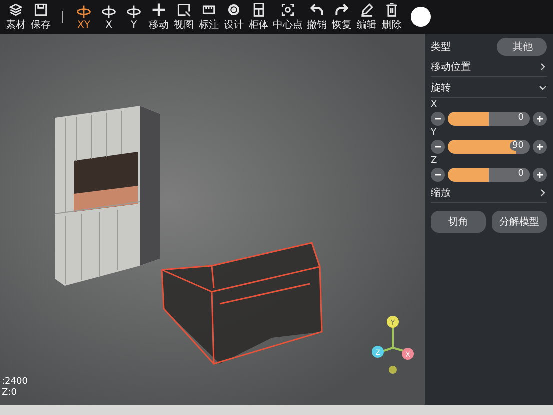  I want to click on section-header: 旋转, so click(489, 88).